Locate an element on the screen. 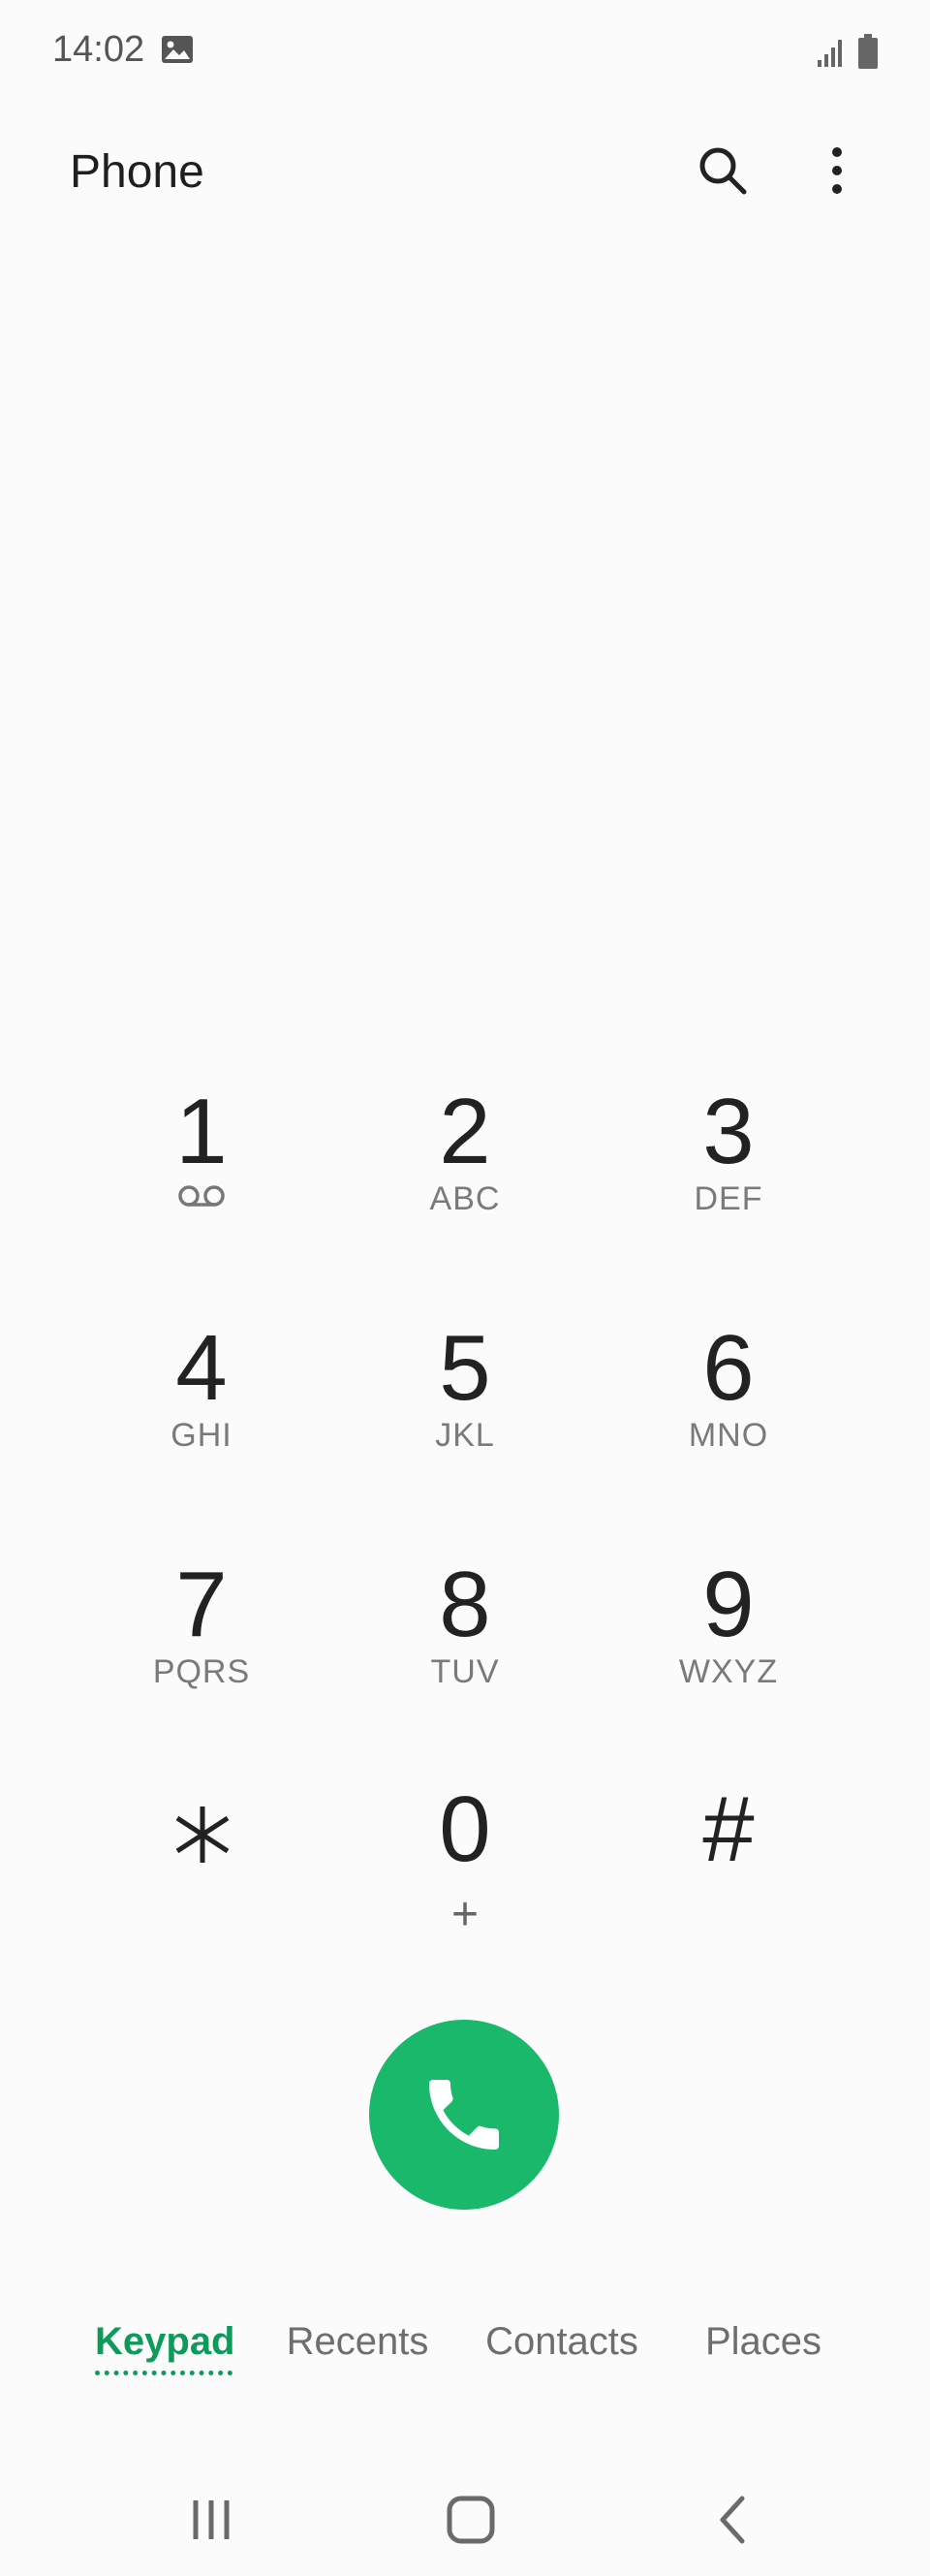  more-options-icon is located at coordinates (837, 170).